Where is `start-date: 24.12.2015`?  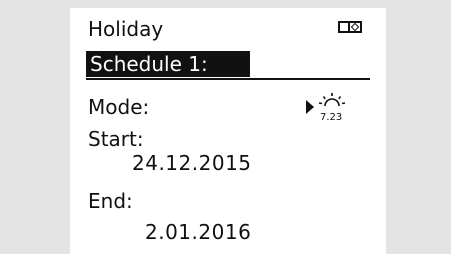 start-date: 24.12.2015 is located at coordinates (192, 163).